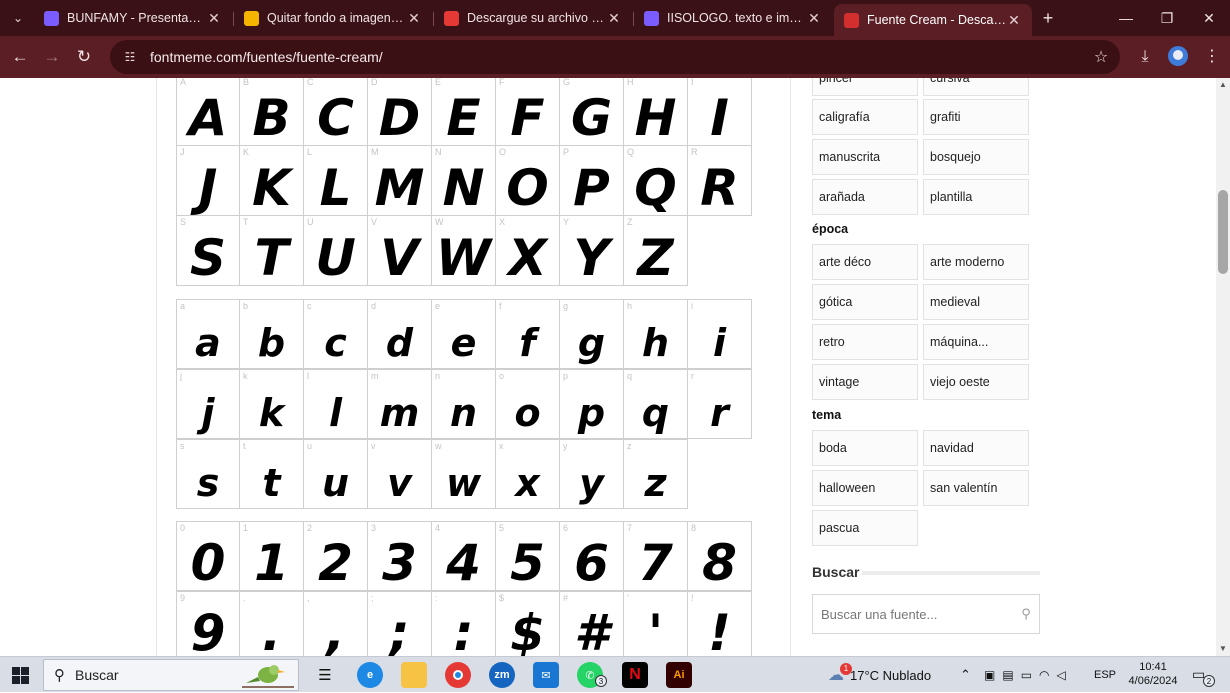 The width and height of the screenshot is (1230, 693). What do you see at coordinates (976, 448) in the screenshot?
I see `font-tag-link: navidad` at bounding box center [976, 448].